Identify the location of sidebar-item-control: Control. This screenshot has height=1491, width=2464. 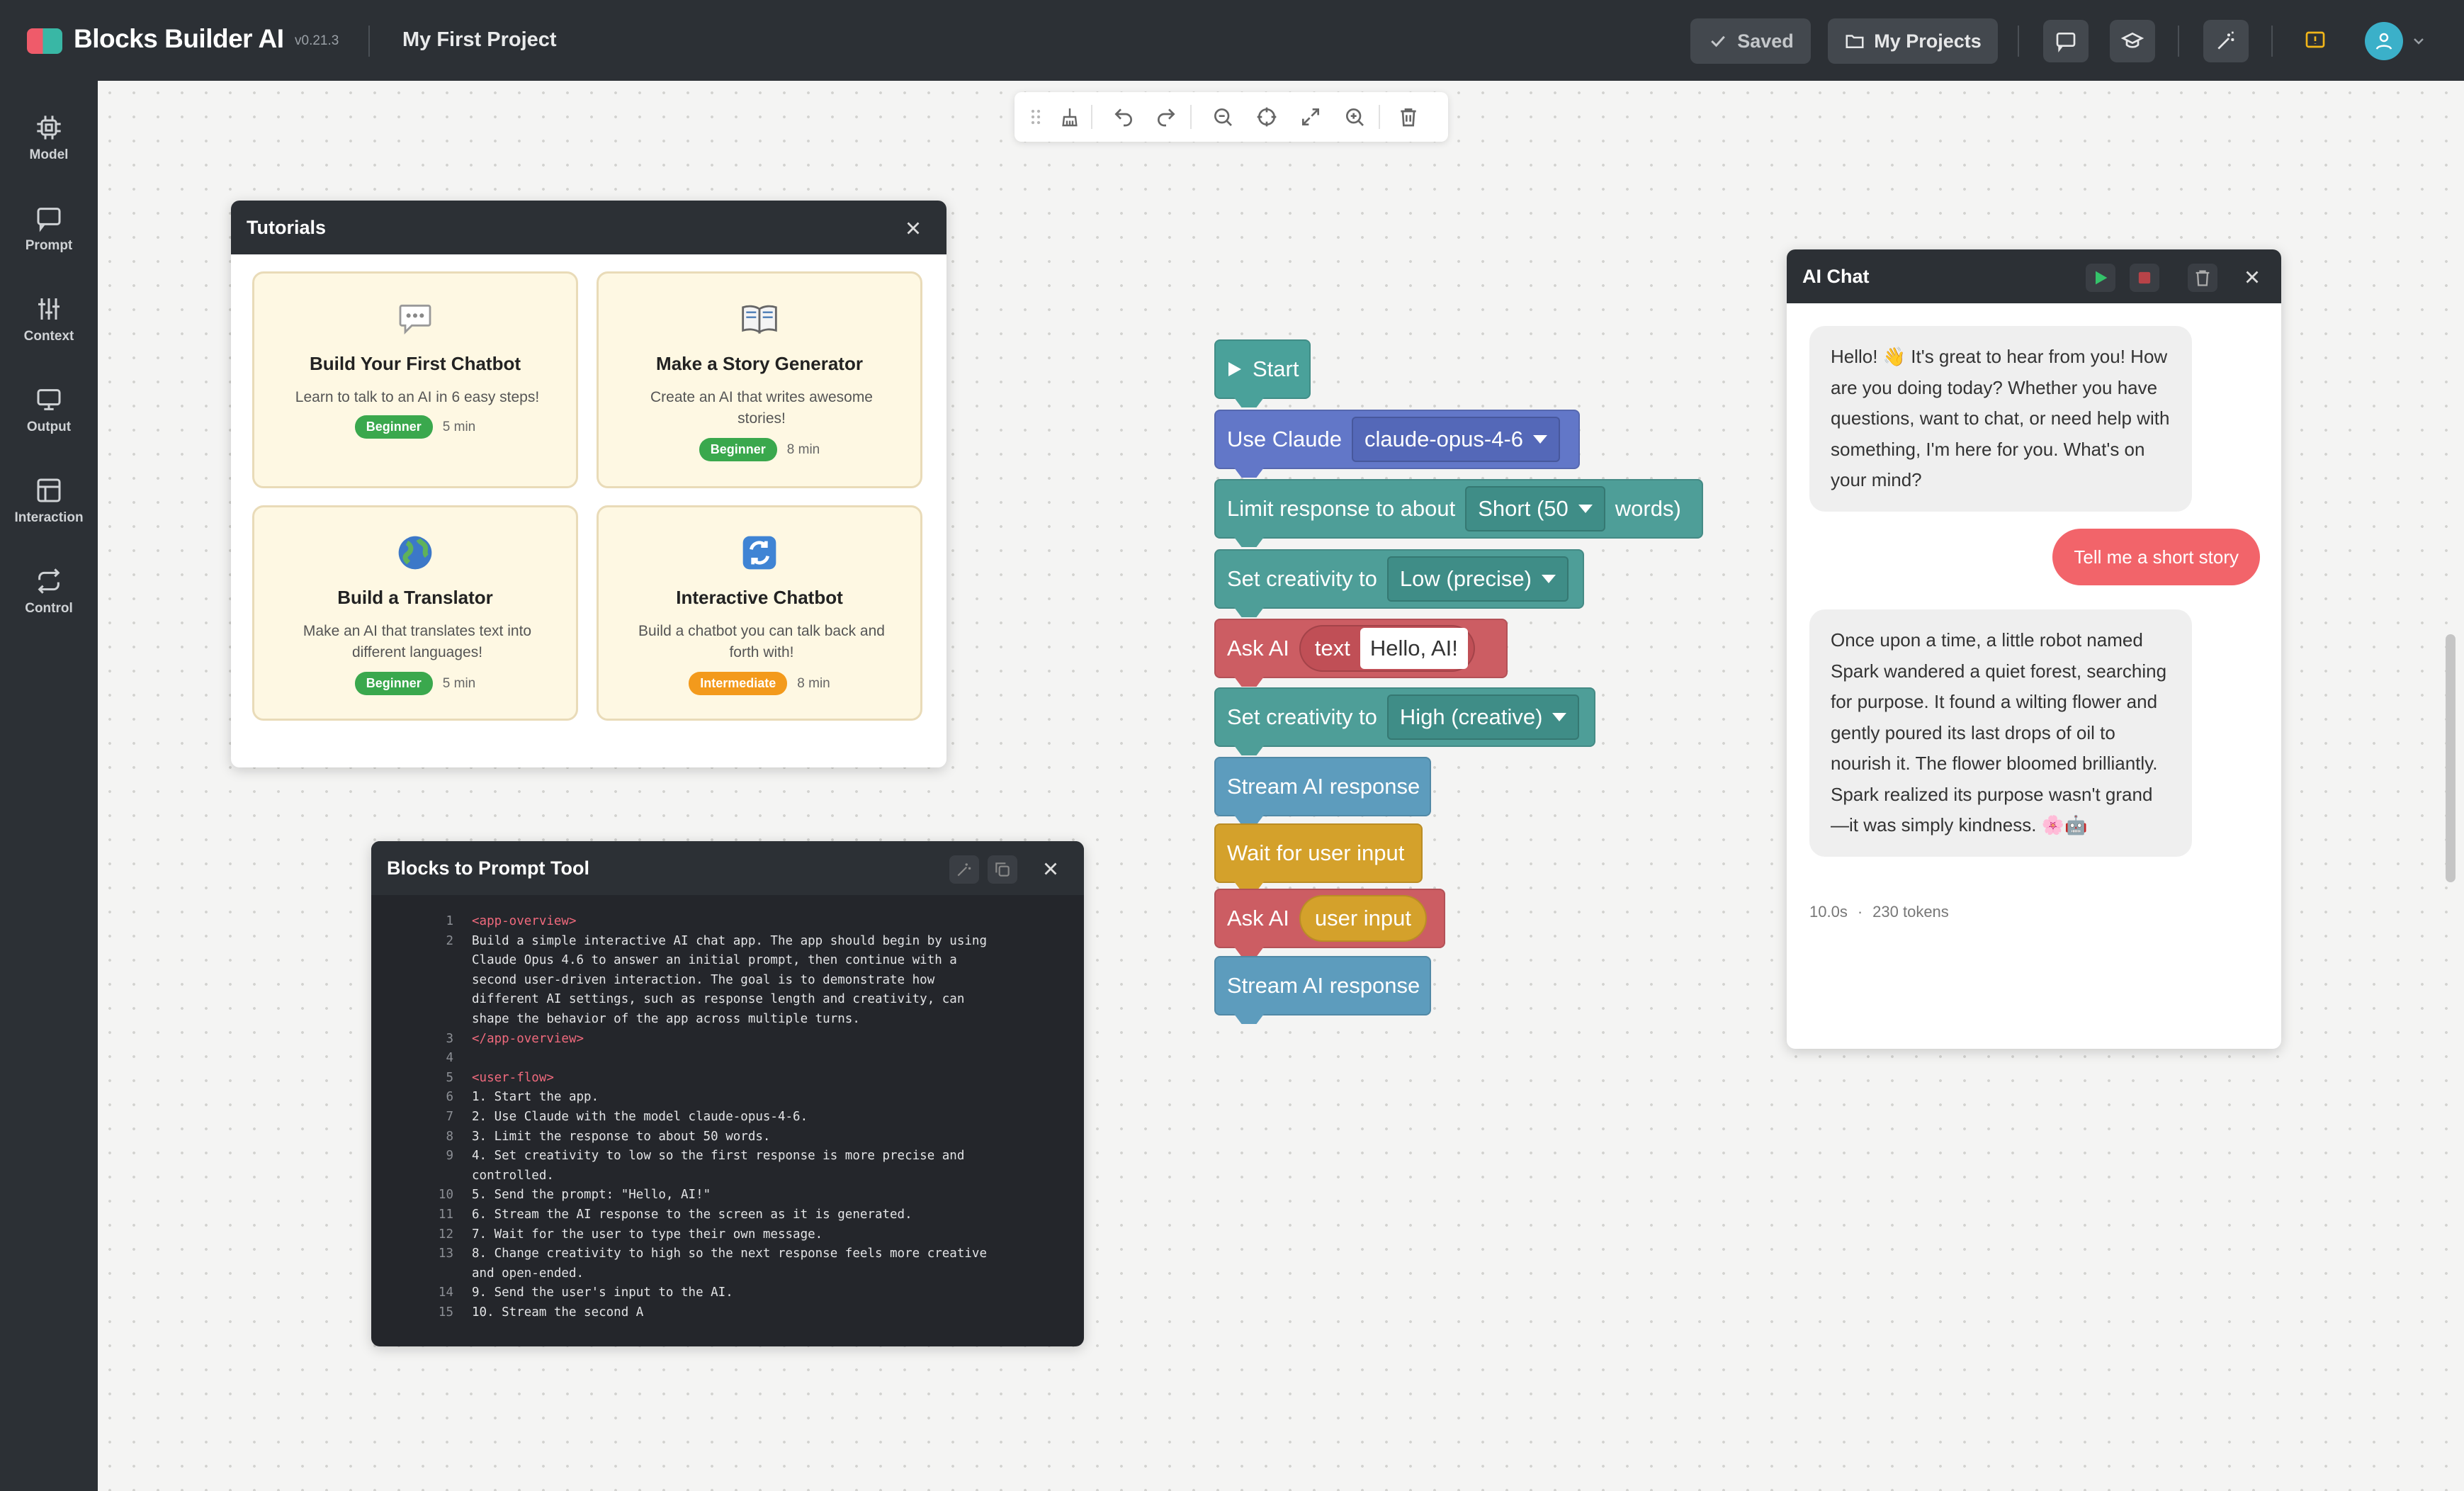
(49, 592).